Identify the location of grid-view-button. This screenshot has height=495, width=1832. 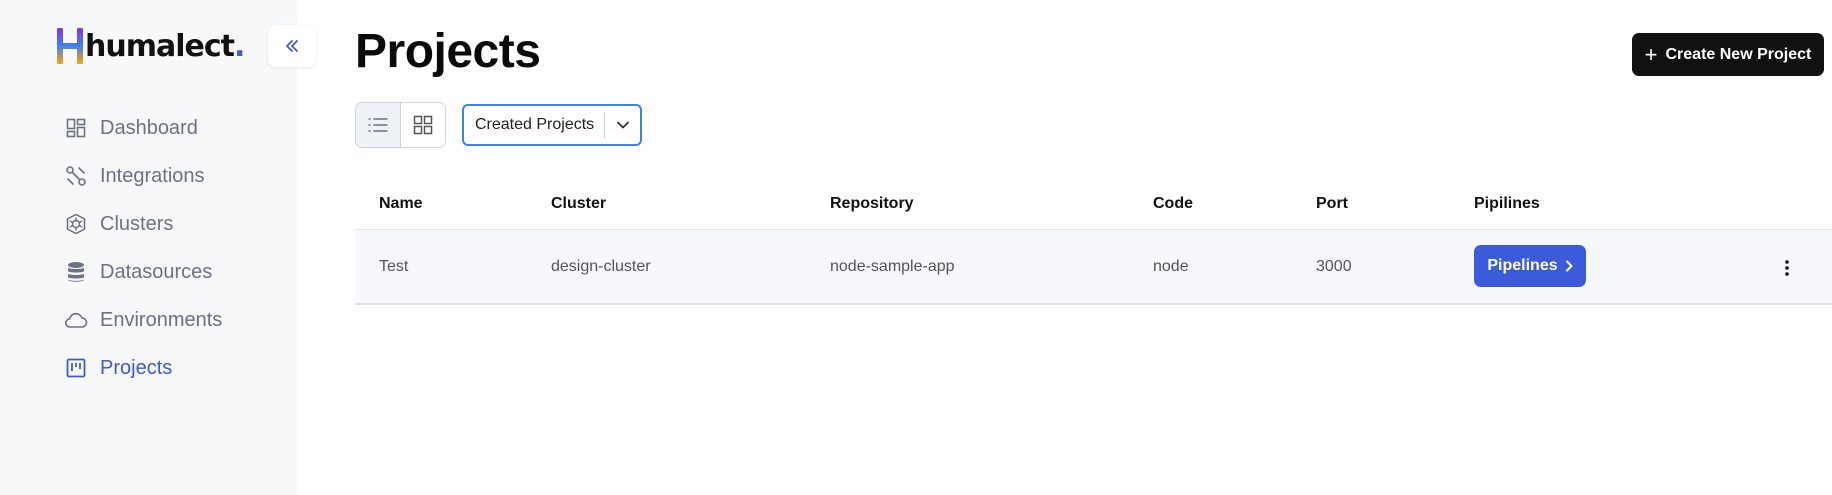
(423, 125).